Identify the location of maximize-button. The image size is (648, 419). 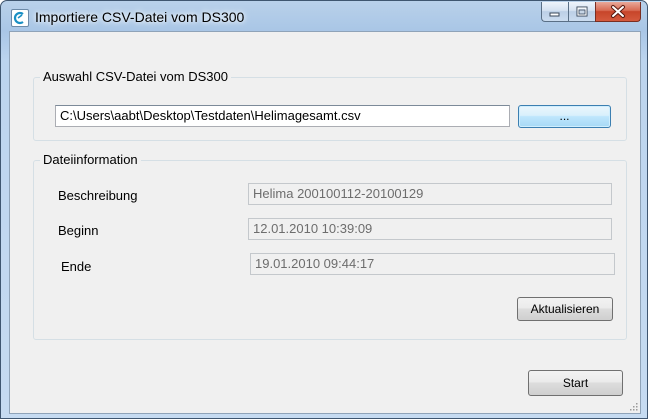
(581, 12).